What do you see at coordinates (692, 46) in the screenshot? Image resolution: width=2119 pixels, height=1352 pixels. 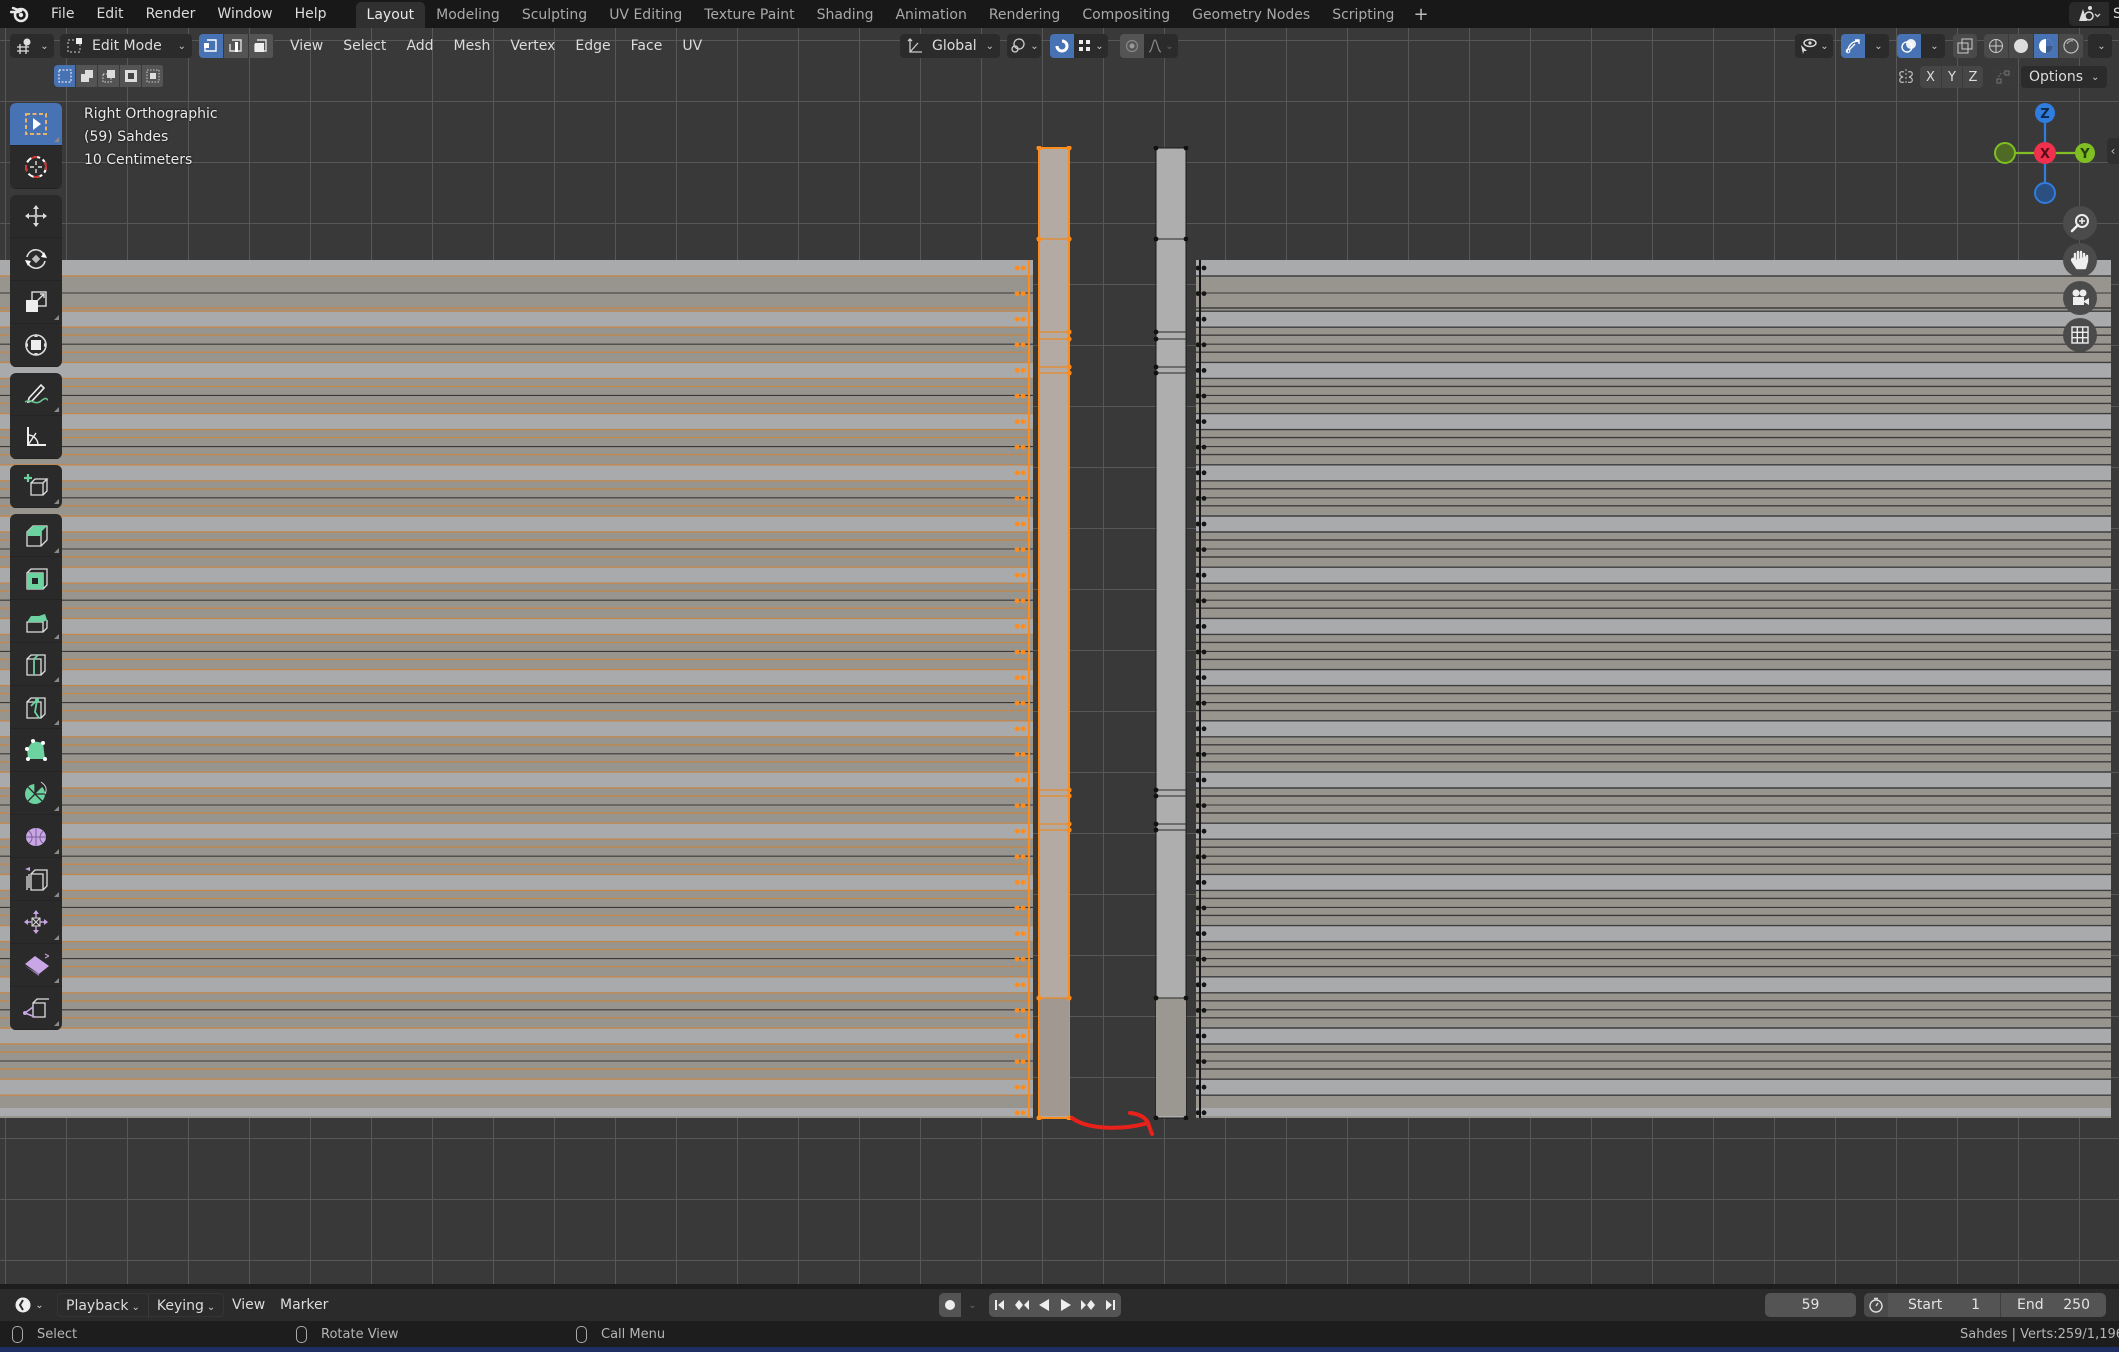 I see `menu-uv: UV` at bounding box center [692, 46].